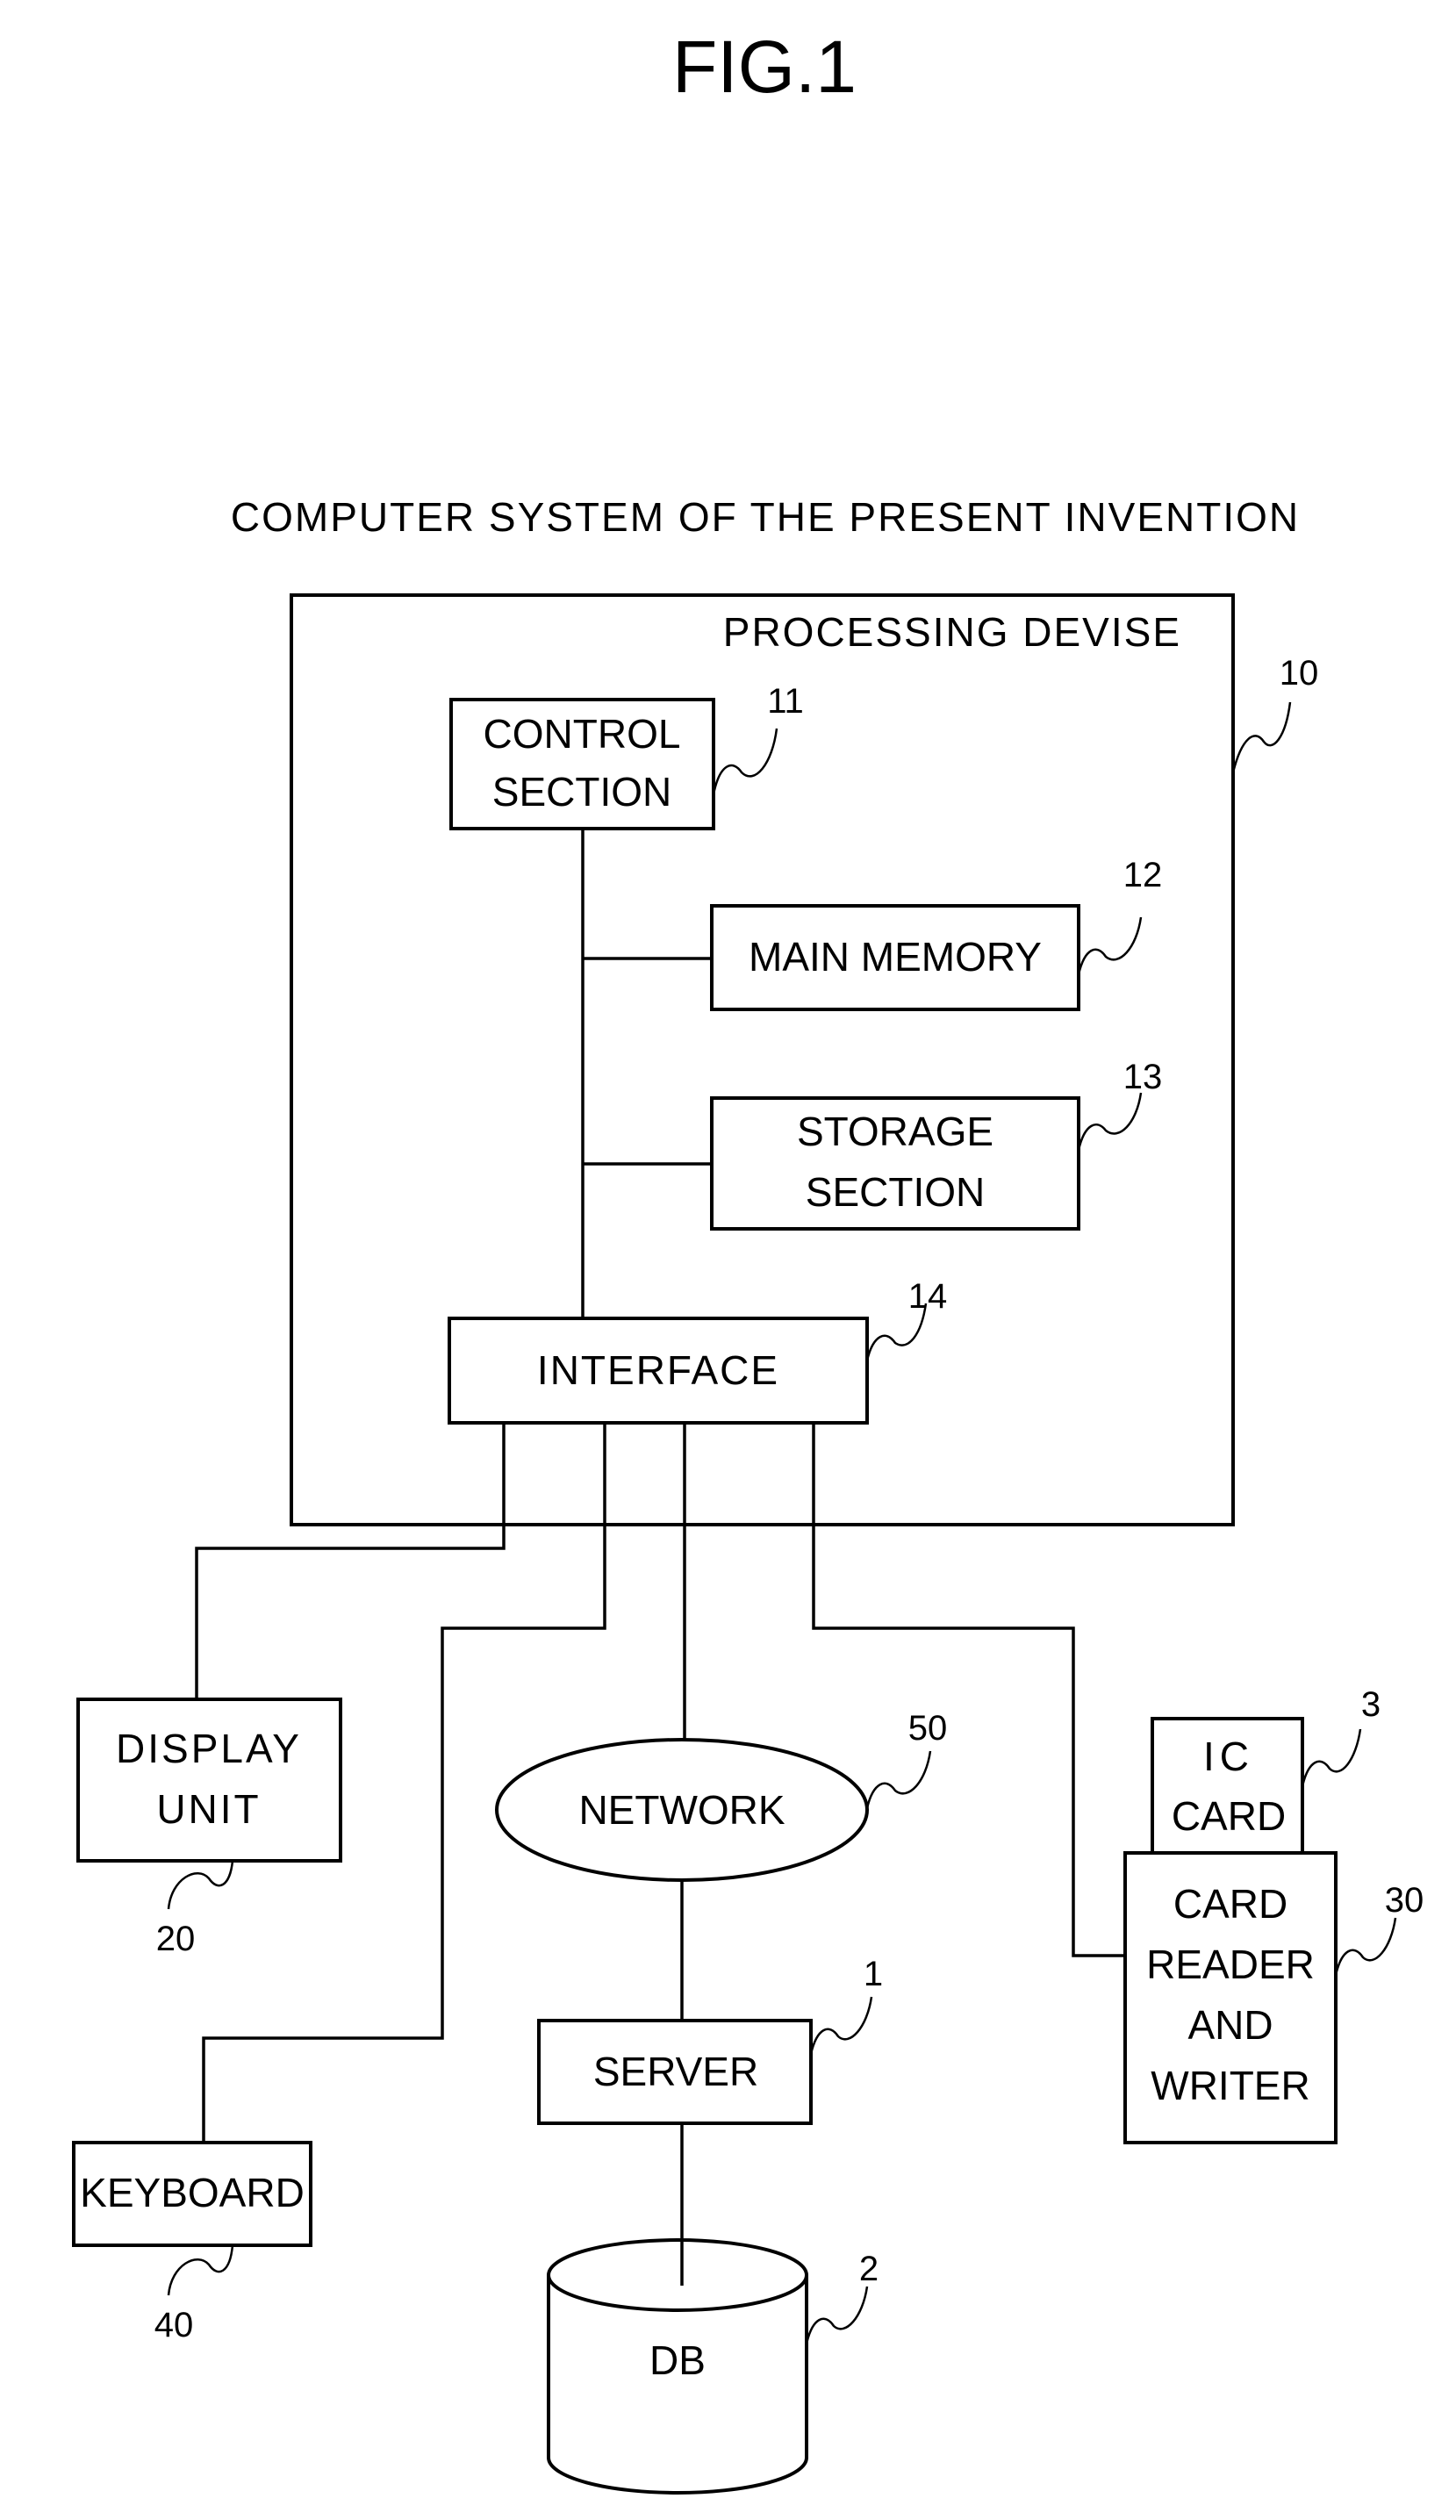 Image resolution: width=1456 pixels, height=2520 pixels. I want to click on main-memory-label: MAIN MEMORY, so click(895, 957).